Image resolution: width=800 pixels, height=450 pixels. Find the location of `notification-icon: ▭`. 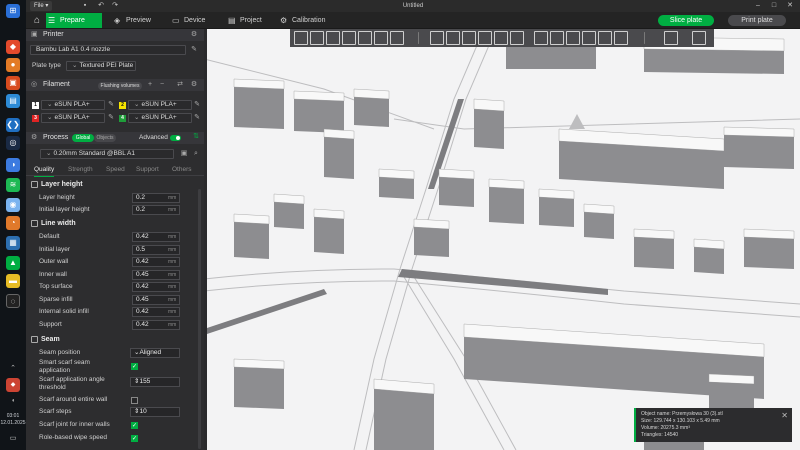

notification-icon: ▭ is located at coordinates (13, 439).